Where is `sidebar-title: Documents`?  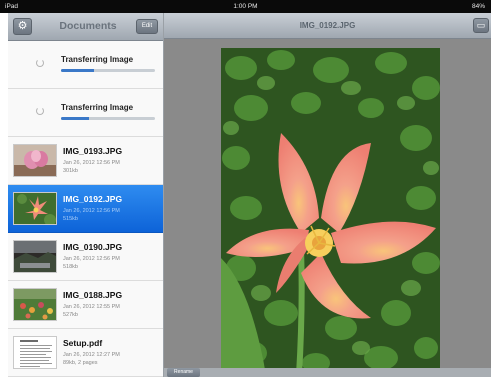 sidebar-title: Documents is located at coordinates (88, 26).